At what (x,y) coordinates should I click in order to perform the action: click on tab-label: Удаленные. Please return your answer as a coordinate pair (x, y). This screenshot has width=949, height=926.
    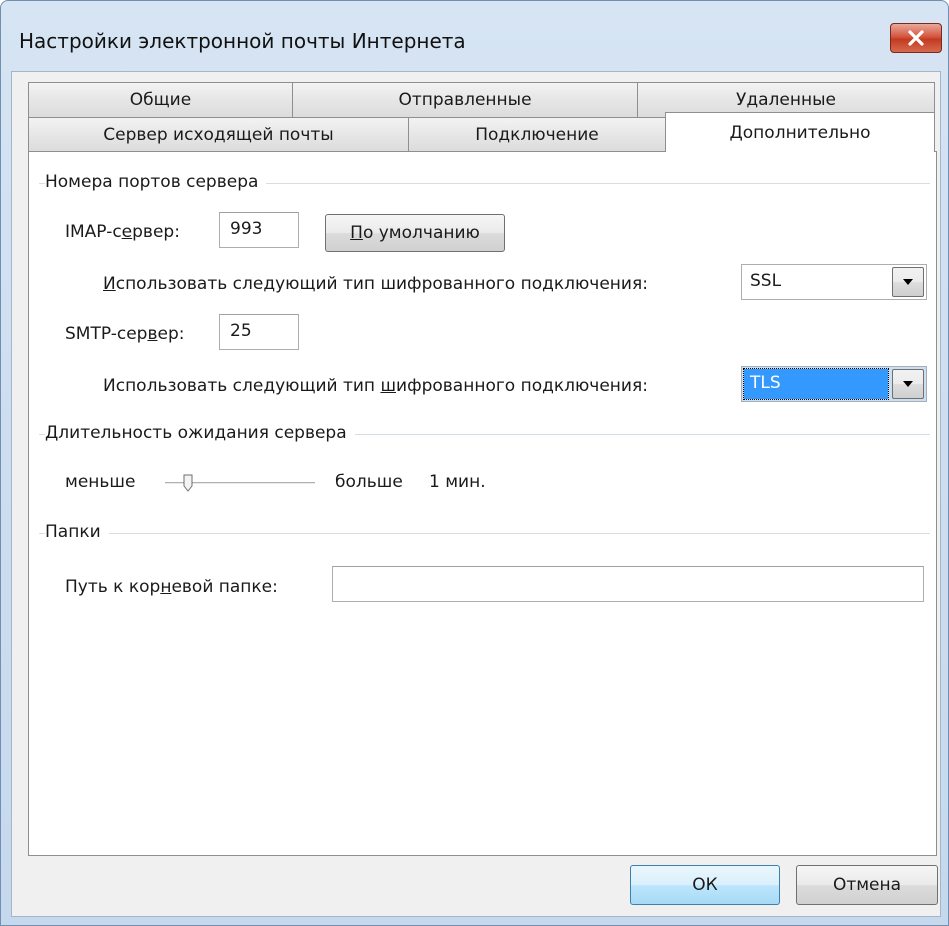
    Looking at the image, I should click on (786, 100).